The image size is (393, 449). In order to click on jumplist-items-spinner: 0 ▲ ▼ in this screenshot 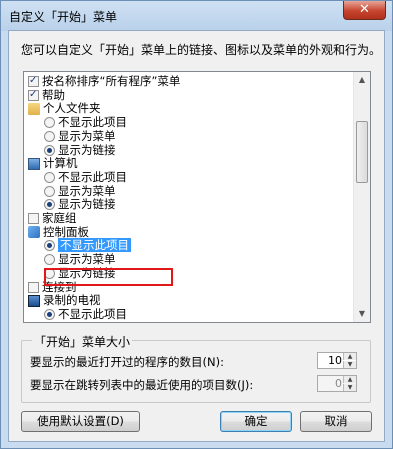, I will do `click(337, 383)`.